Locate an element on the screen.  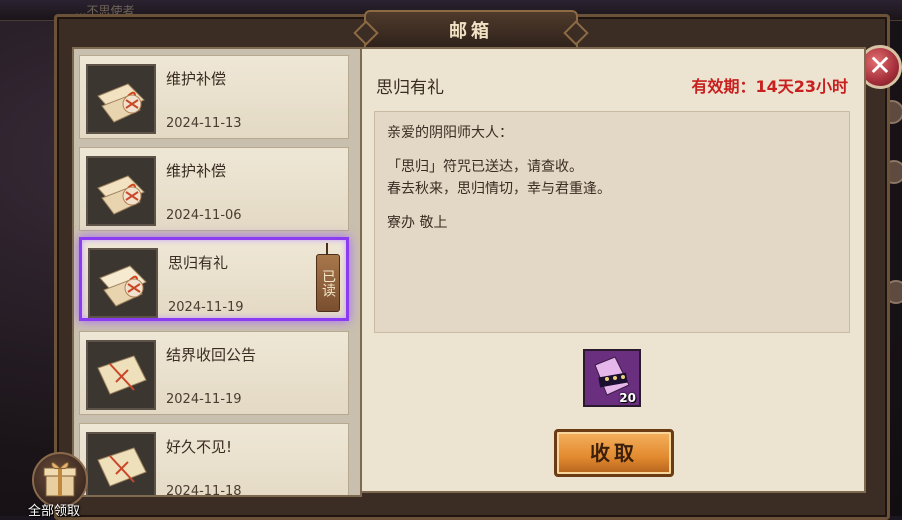
reward-count: 20 is located at coordinates (627, 398).